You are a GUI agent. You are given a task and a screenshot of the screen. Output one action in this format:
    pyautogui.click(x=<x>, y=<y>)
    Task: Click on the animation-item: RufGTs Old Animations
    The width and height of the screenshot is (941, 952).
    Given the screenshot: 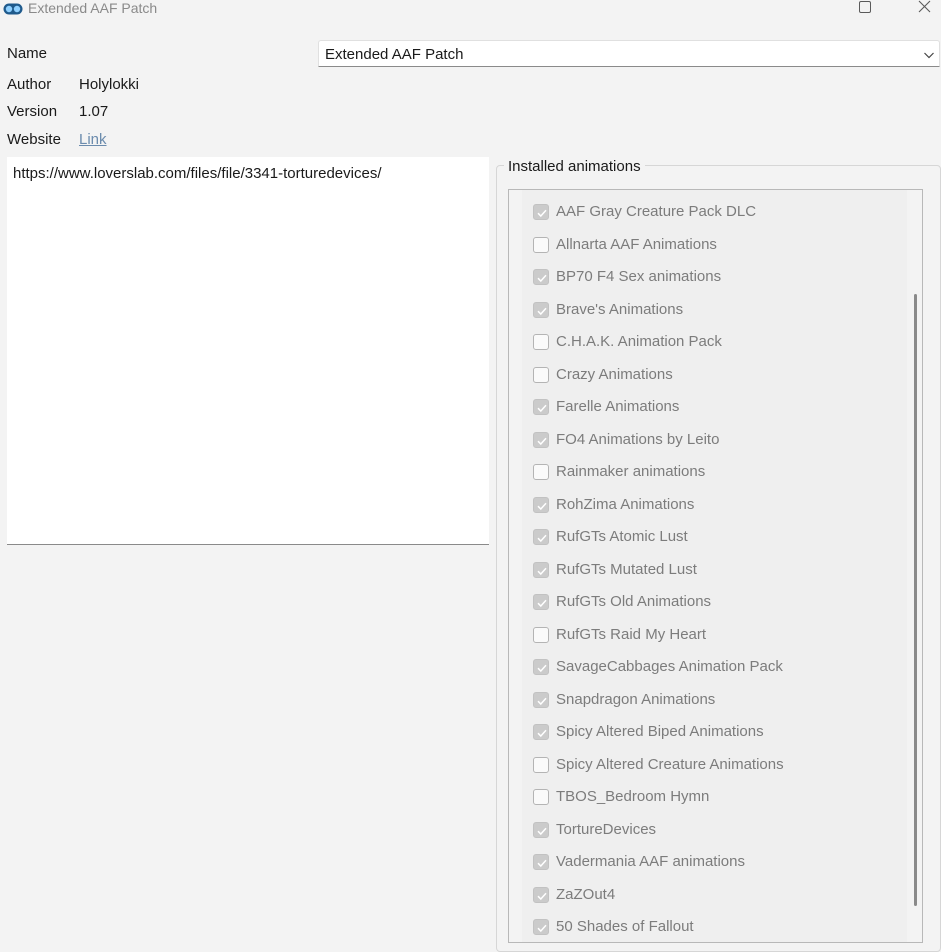 What is the action you would take?
    pyautogui.click(x=714, y=604)
    